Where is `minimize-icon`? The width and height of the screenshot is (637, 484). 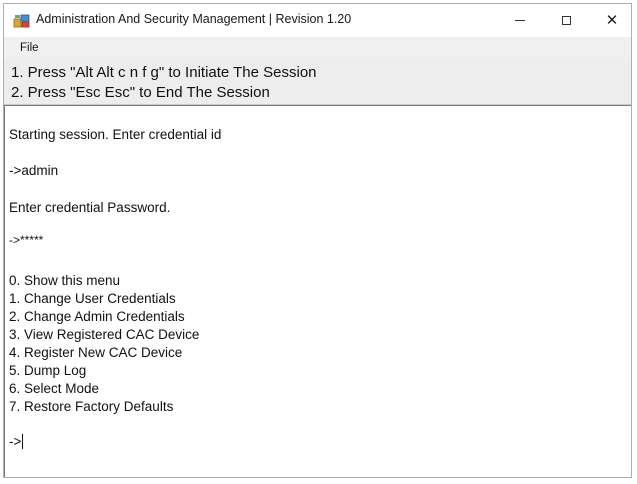 minimize-icon is located at coordinates (520, 20).